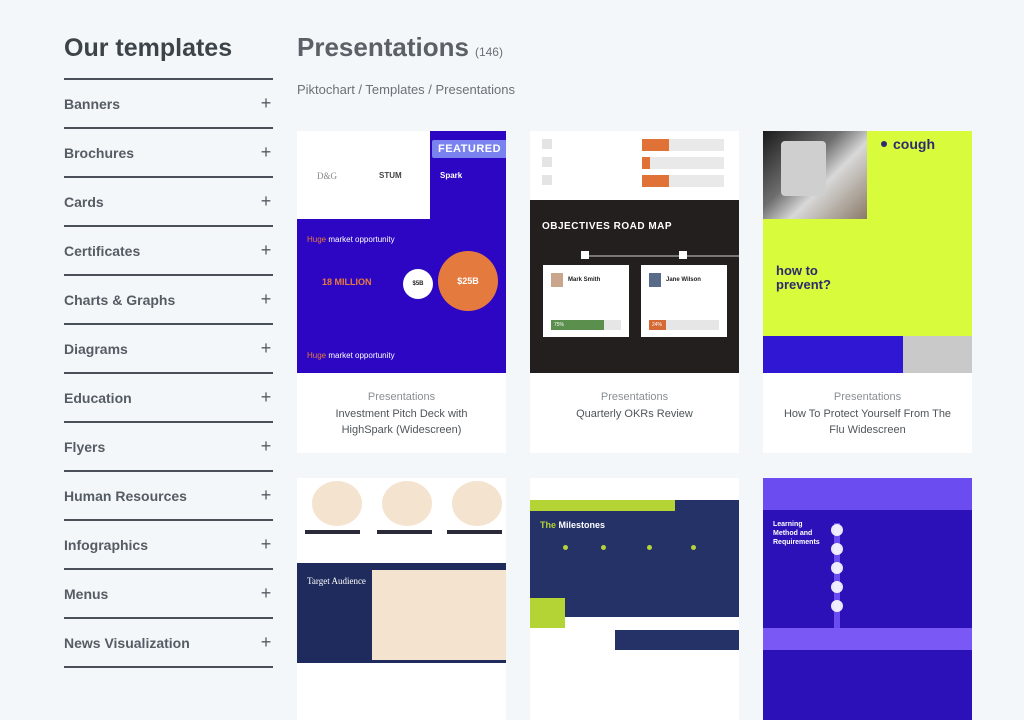 This screenshot has width=1024, height=720. Describe the element at coordinates (469, 149) in the screenshot. I see `featured-badge: FEATURED` at that location.